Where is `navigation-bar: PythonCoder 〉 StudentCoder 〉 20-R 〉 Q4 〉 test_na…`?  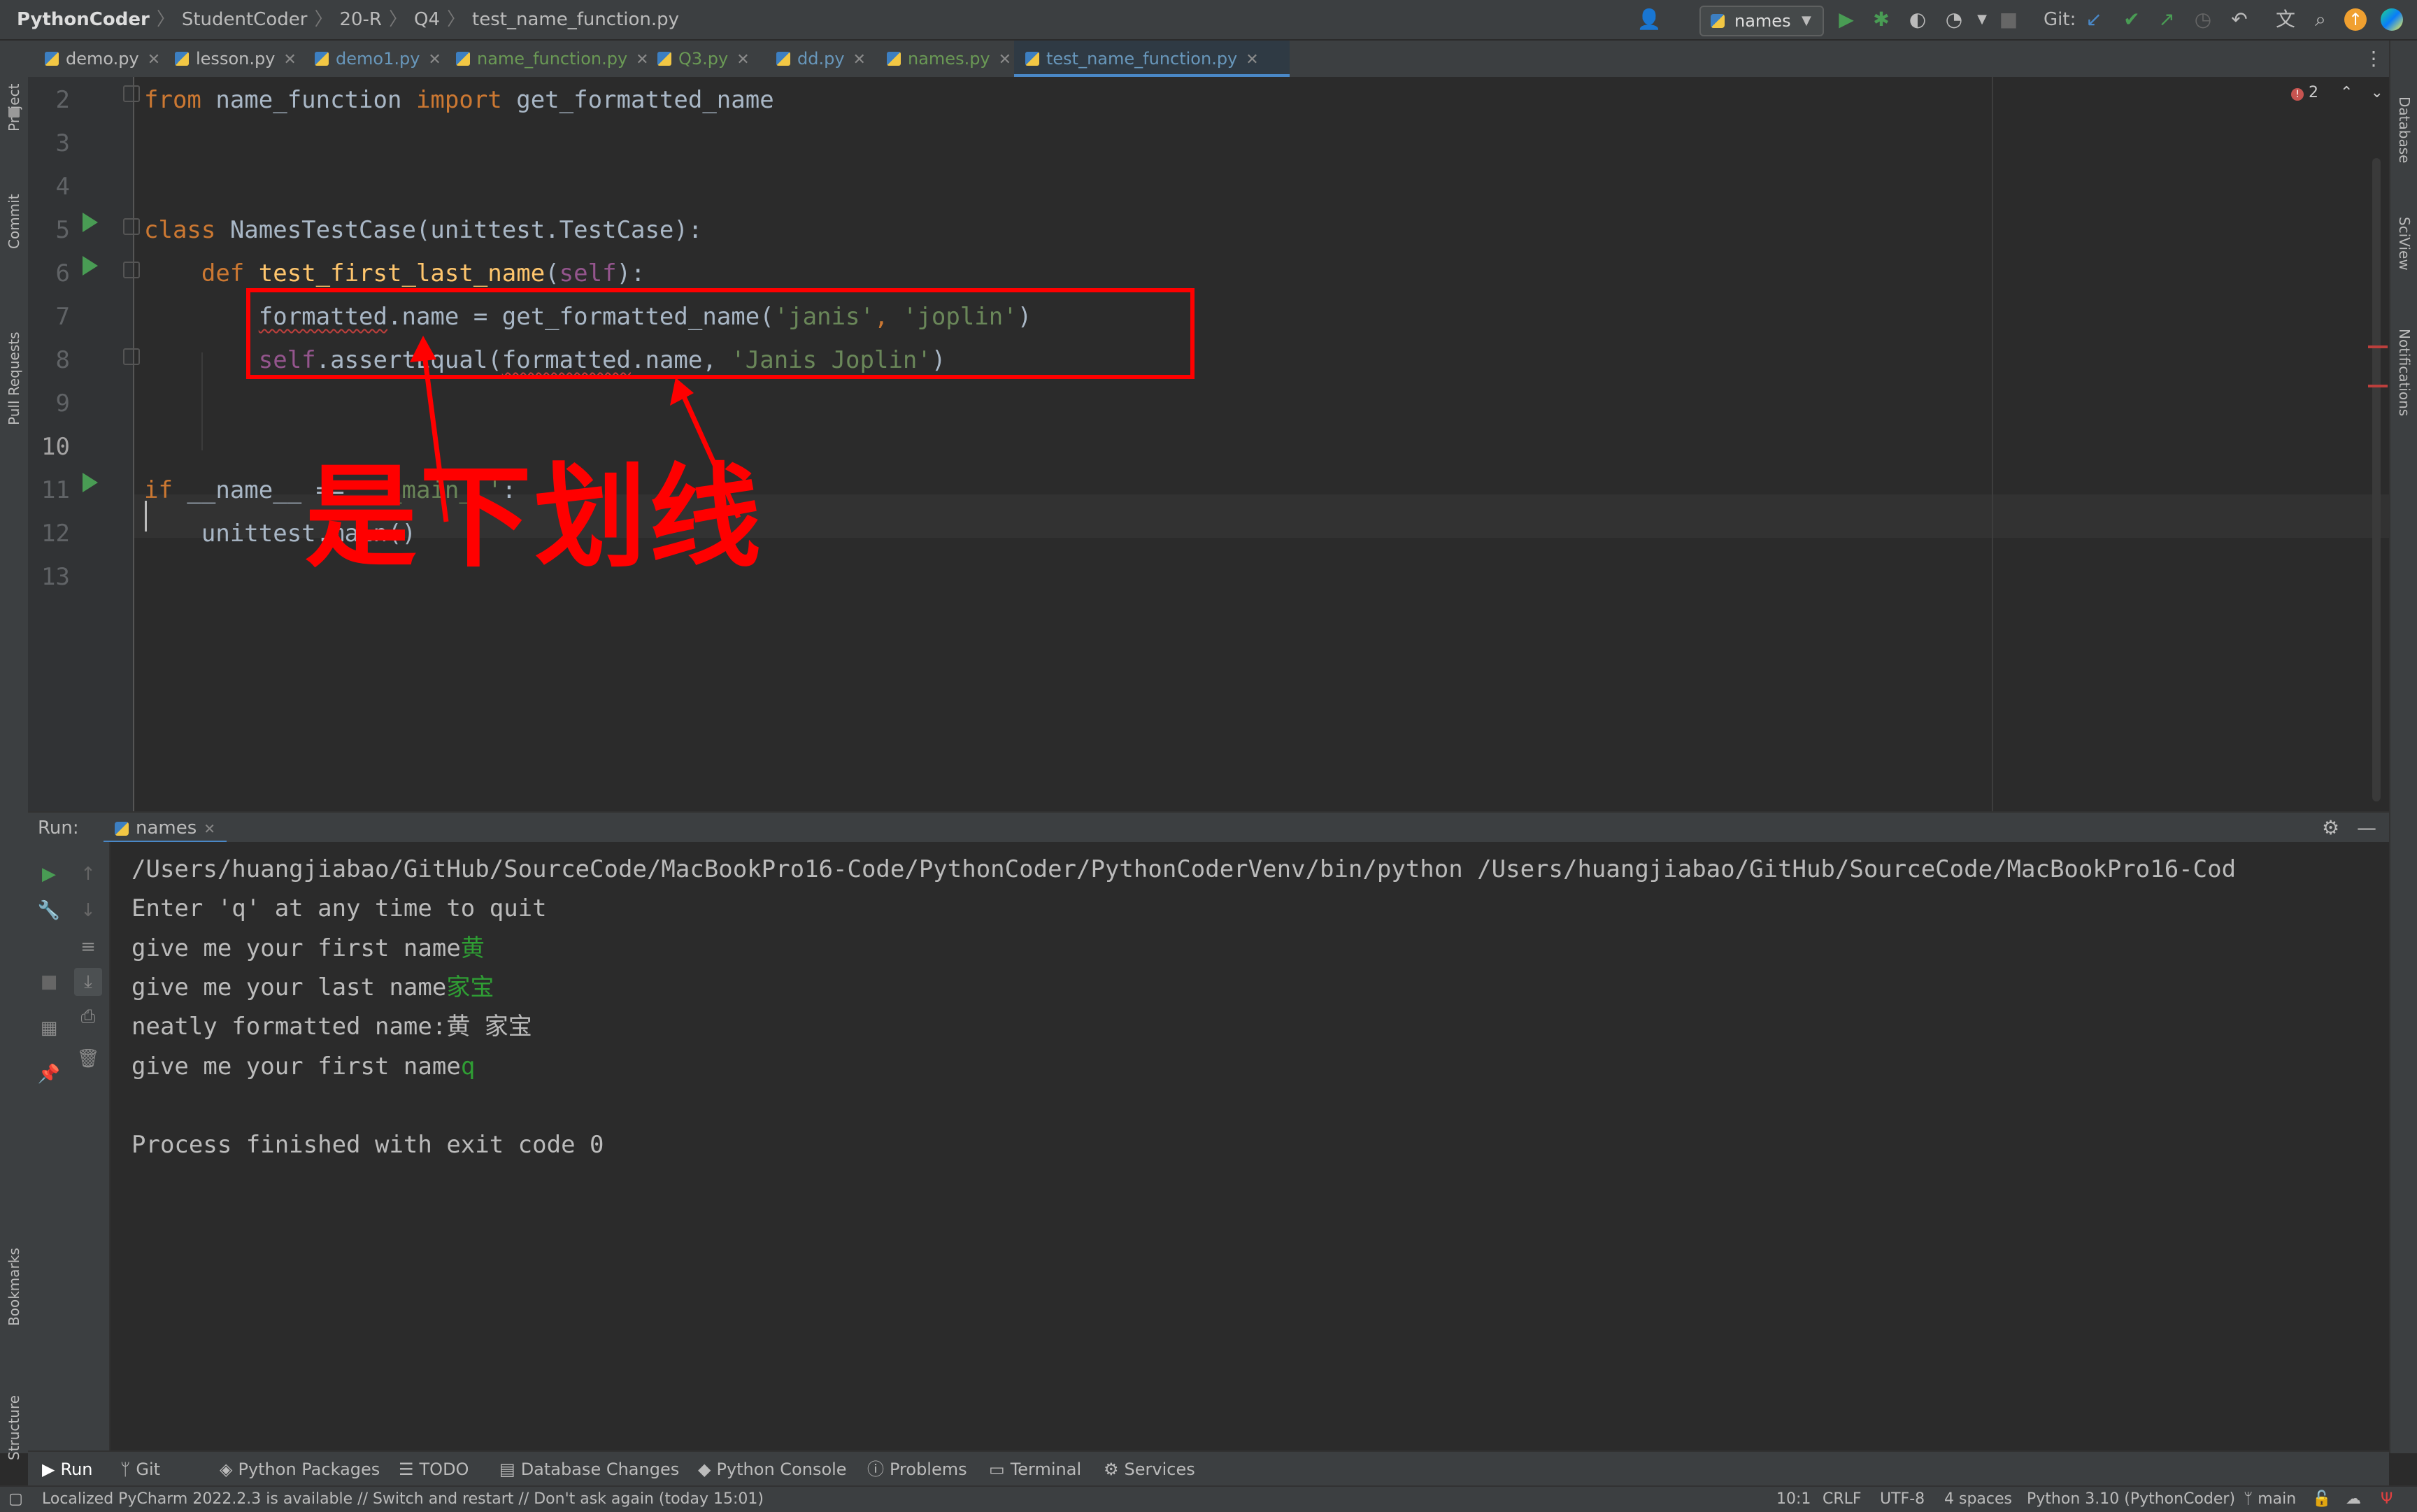 navigation-bar: PythonCoder 〉 StudentCoder 〉 20-R 〉 Q4 〉 test_na… is located at coordinates (1208, 20).